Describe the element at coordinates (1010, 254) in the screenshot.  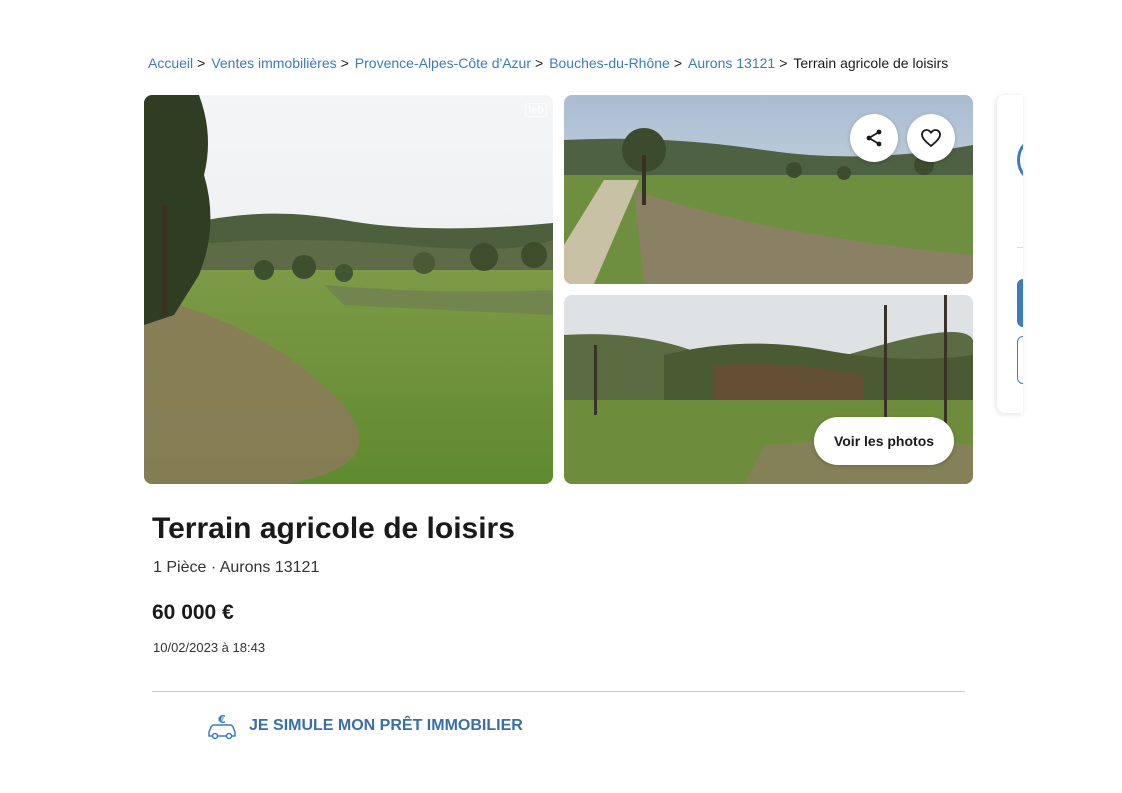
I see `contact-card` at that location.